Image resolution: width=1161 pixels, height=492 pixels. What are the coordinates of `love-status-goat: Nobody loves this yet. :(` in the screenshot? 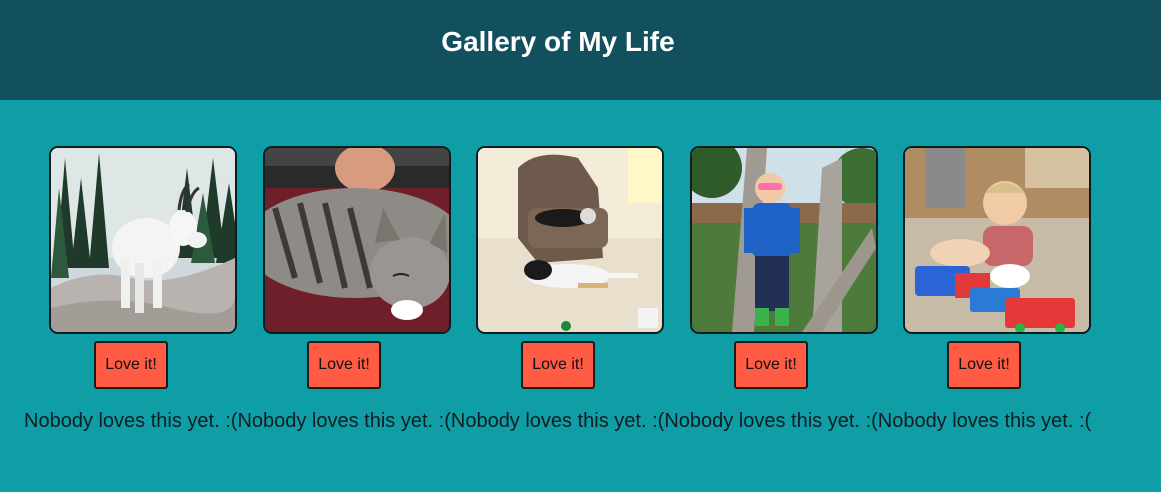 It's located at (131, 421).